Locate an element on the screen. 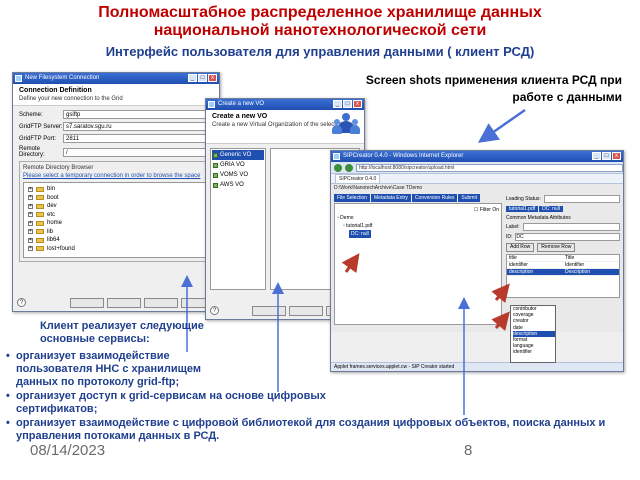 The width and height of the screenshot is (640, 480). tree-item: + etc is located at coordinates (116, 215).